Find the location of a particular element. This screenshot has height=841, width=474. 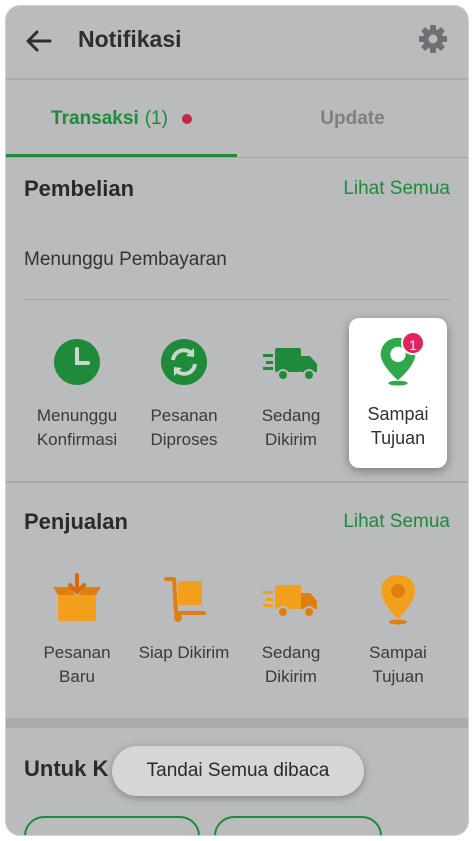

status-label: Pesanan Diproses is located at coordinates (184, 427).